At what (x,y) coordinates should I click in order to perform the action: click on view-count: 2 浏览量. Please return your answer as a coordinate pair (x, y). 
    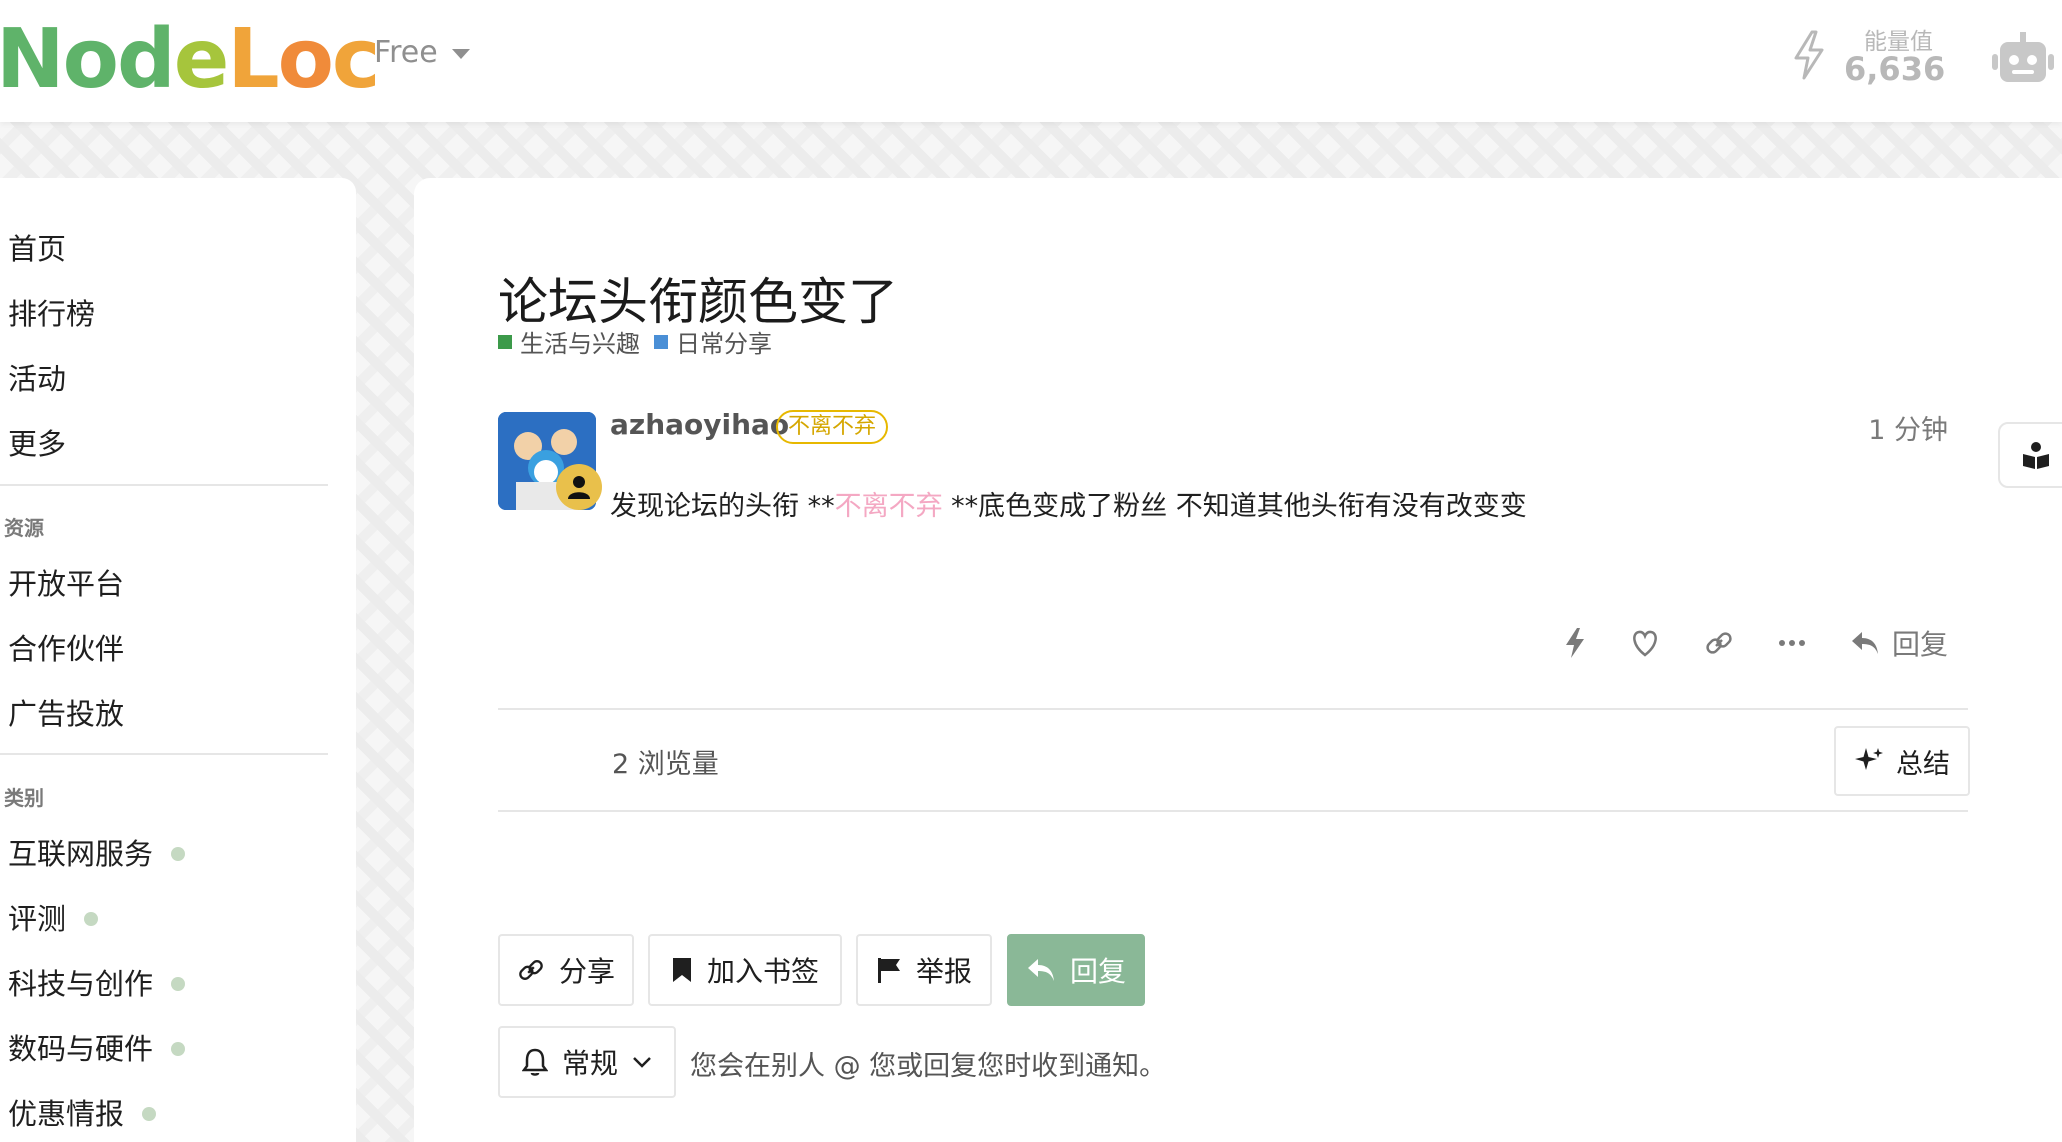
    Looking at the image, I should click on (665, 764).